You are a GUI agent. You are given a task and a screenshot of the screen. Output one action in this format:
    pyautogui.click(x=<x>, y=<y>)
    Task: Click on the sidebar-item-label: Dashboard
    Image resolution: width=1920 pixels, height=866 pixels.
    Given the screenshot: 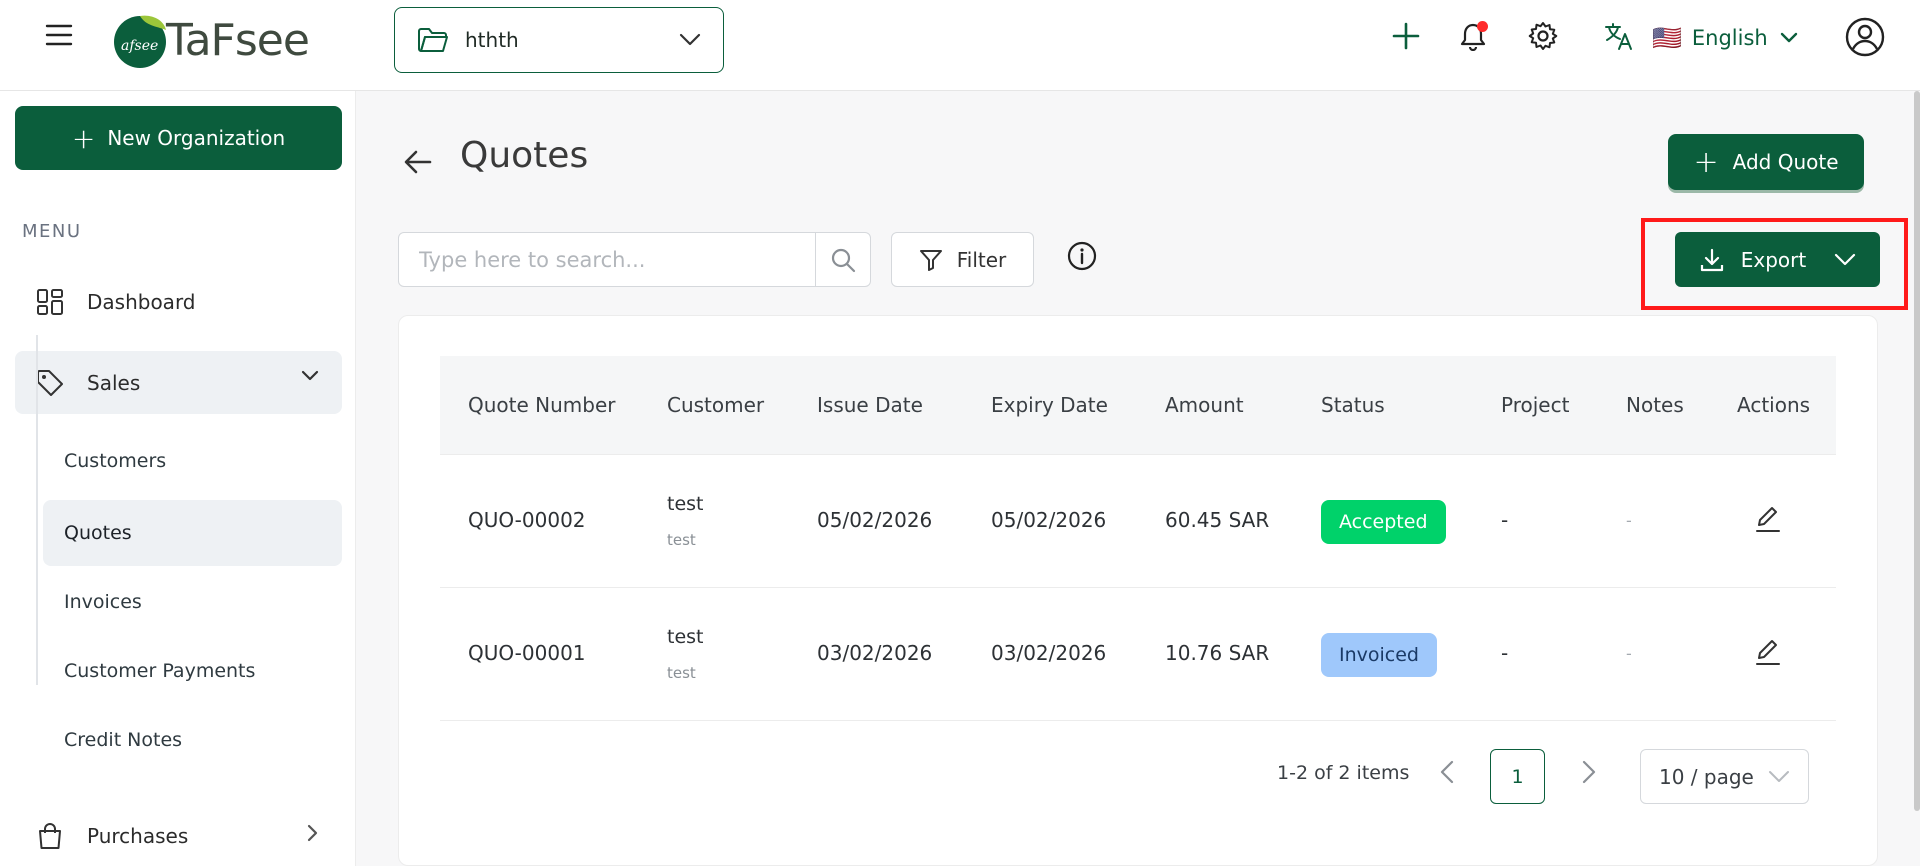 What is the action you would take?
    pyautogui.click(x=141, y=302)
    